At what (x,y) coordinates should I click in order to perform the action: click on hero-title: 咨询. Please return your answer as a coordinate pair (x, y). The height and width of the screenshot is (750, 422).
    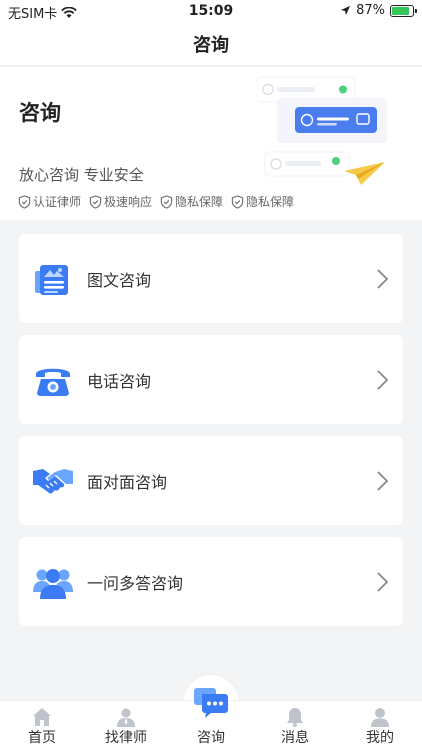
    Looking at the image, I should click on (40, 113).